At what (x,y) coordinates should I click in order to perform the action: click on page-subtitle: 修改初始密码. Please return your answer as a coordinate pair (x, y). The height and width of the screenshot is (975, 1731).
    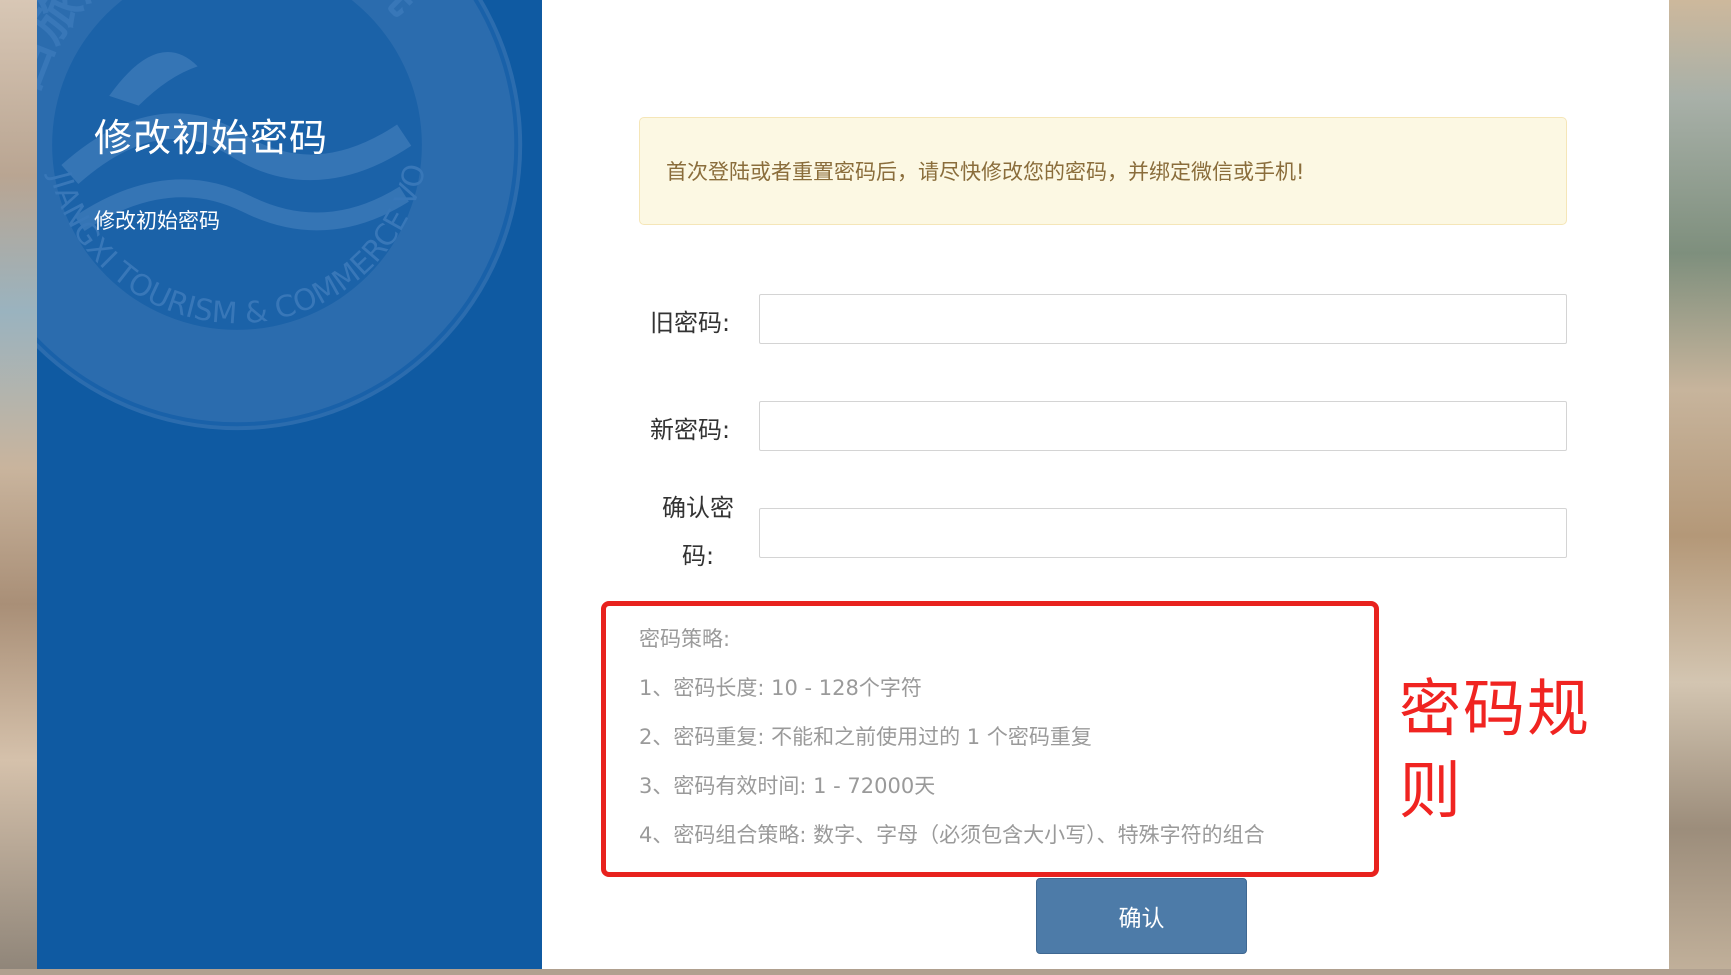
    Looking at the image, I should click on (157, 221).